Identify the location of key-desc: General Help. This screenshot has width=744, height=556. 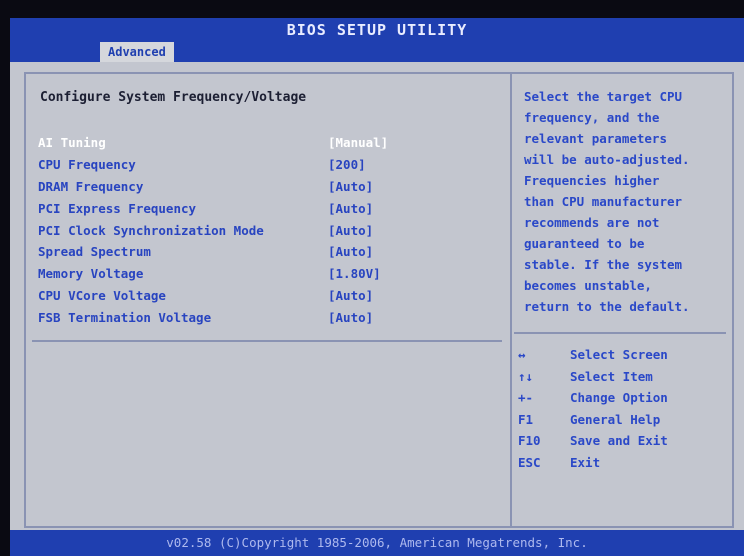
(615, 419).